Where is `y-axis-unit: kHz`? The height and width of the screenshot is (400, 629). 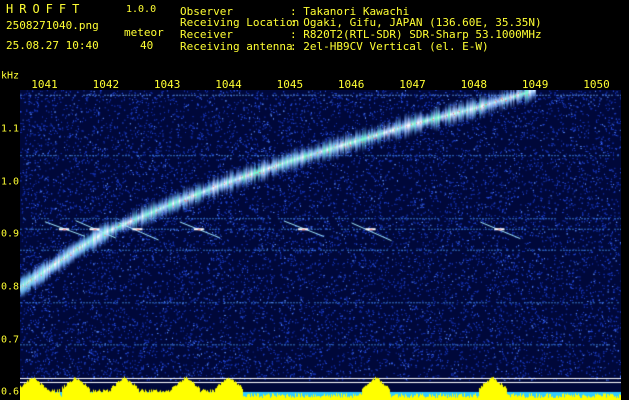 y-axis-unit: kHz is located at coordinates (10, 76).